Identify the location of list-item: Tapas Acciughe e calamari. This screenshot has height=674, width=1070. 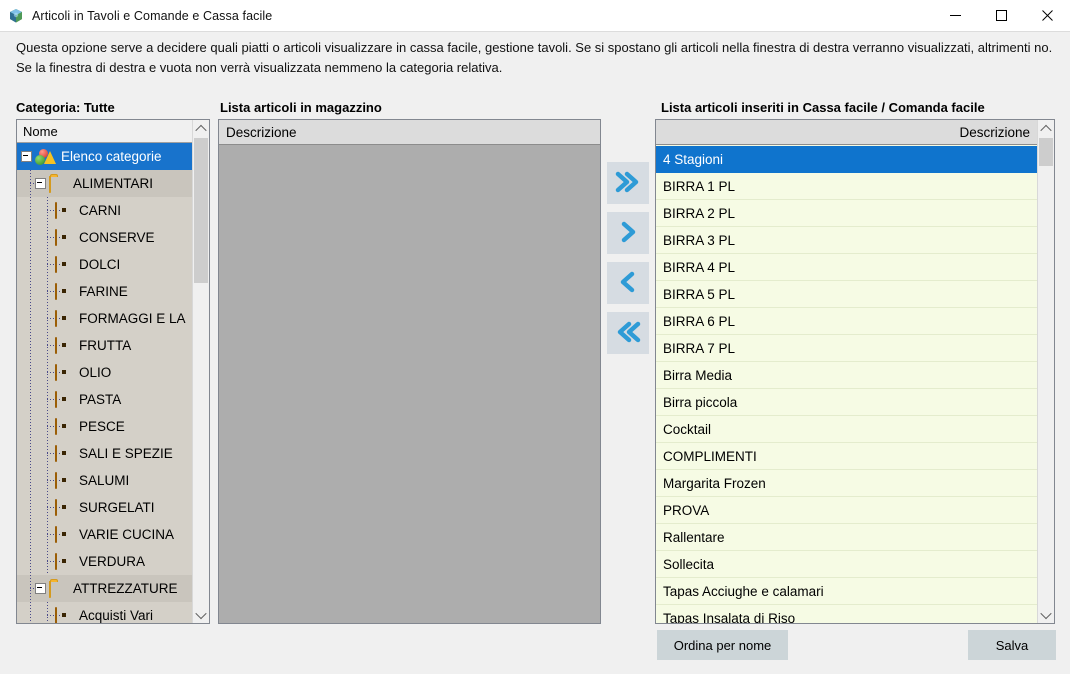
(846, 591).